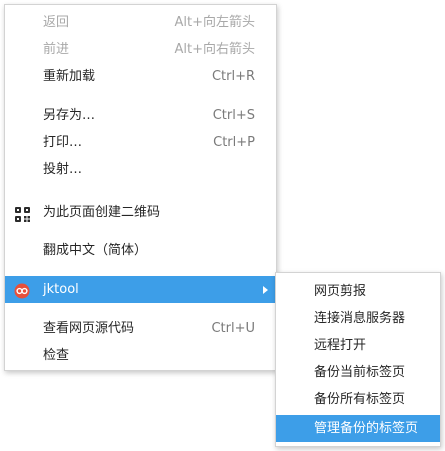 The image size is (445, 451). Describe the element at coordinates (95, 250) in the screenshot. I see `menu-item-label: 翻成中文（简体）` at that location.